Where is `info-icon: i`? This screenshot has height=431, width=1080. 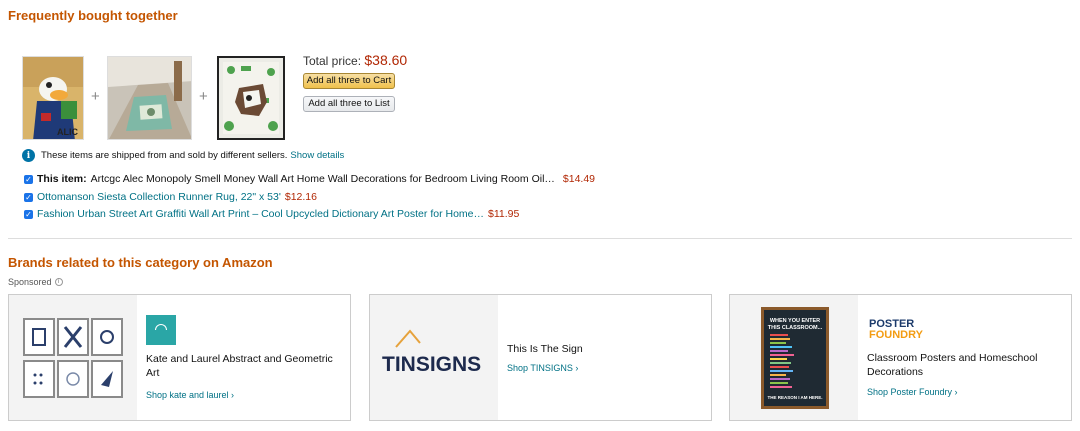 info-icon: i is located at coordinates (28, 155).